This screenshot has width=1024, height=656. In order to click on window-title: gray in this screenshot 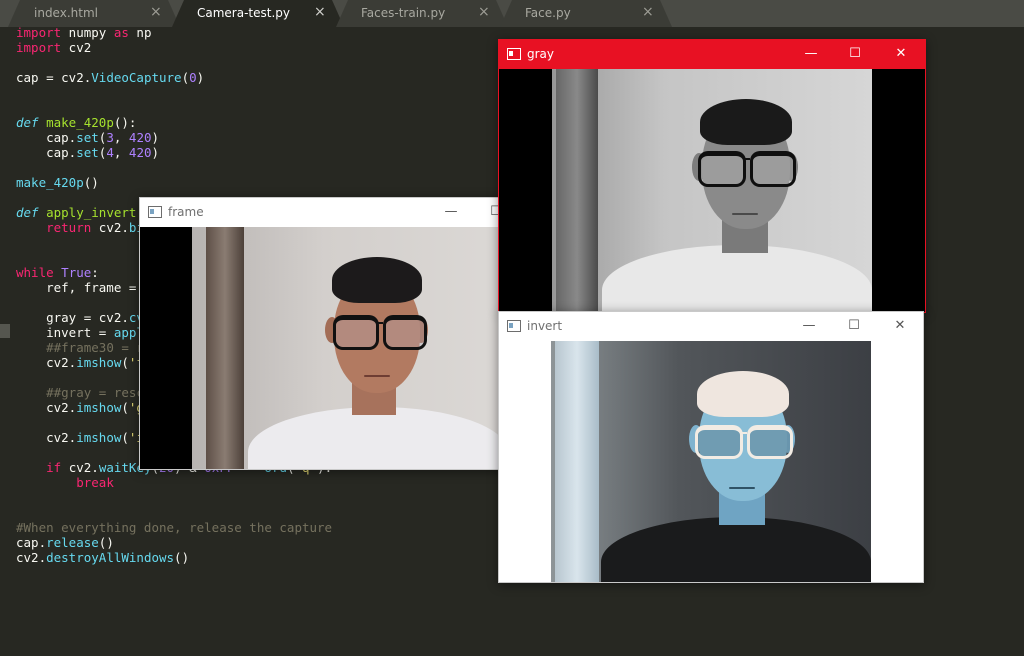, I will do `click(541, 54)`.